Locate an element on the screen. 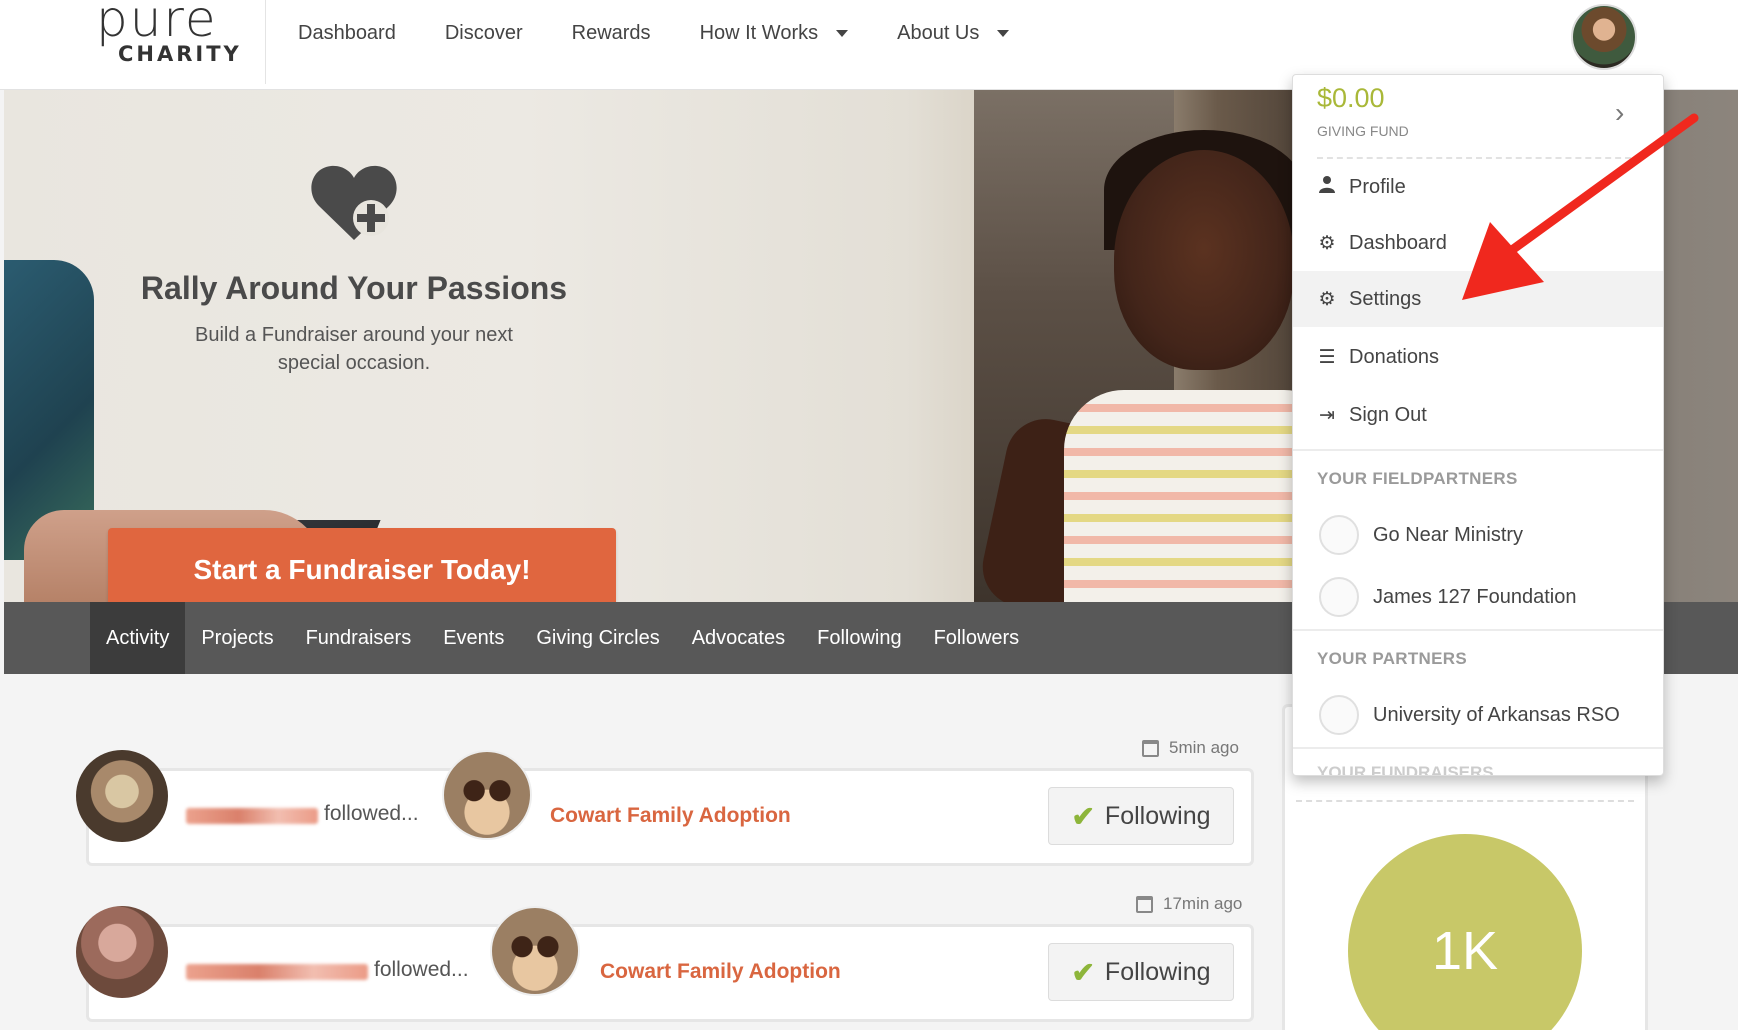 This screenshot has width=1738, height=1030. timestamp-text: 5min ago is located at coordinates (1204, 747).